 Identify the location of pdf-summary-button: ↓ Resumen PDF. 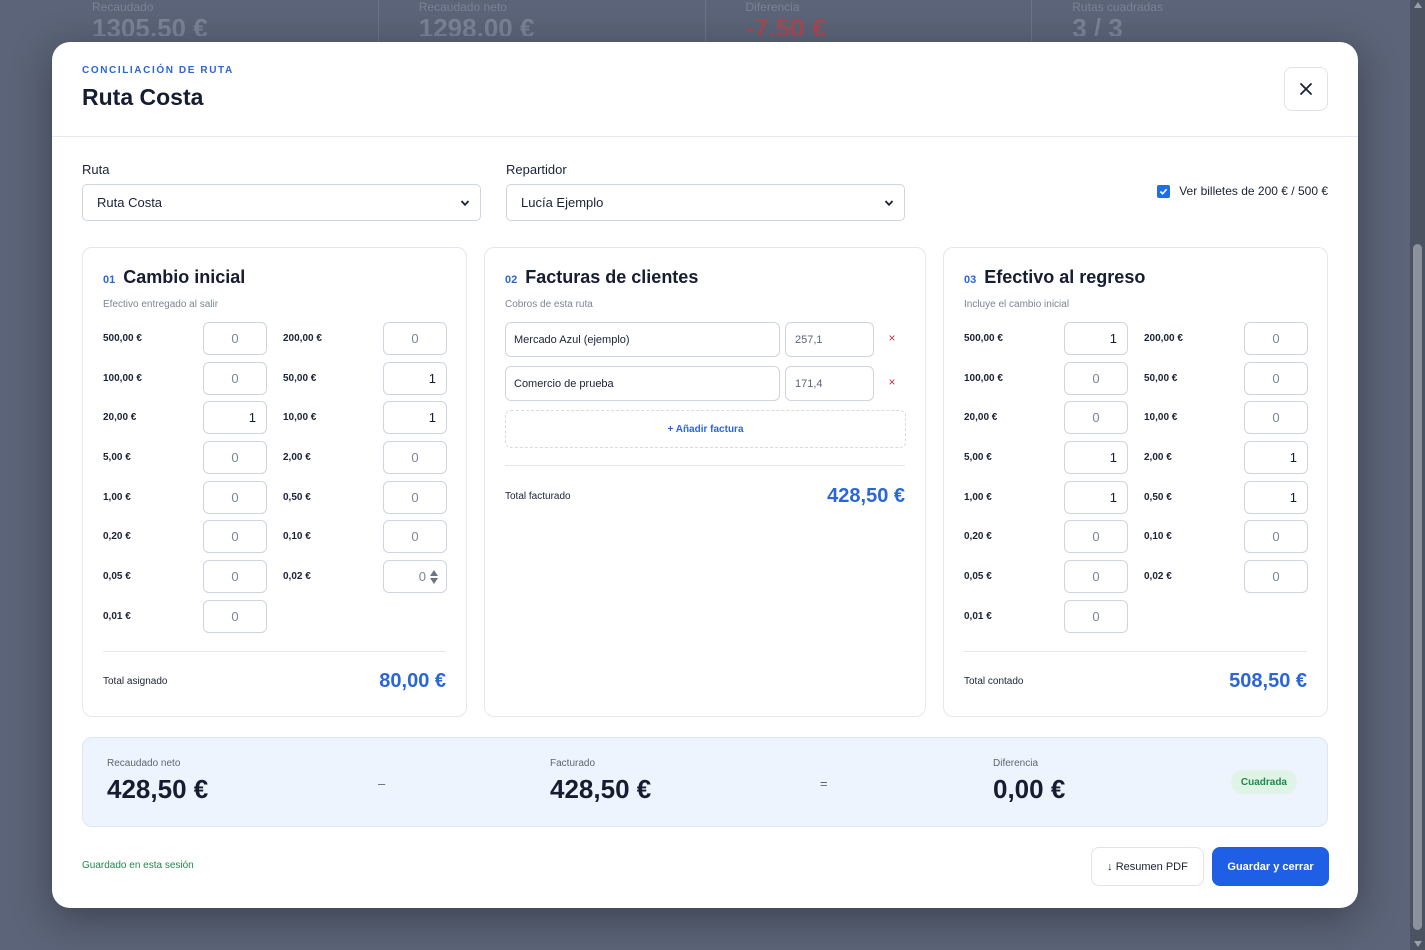
(1147, 866).